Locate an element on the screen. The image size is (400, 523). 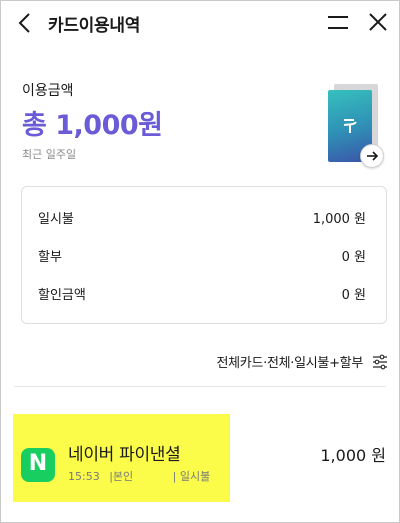
top-bar: 카드이용내역 is located at coordinates (200, 23).